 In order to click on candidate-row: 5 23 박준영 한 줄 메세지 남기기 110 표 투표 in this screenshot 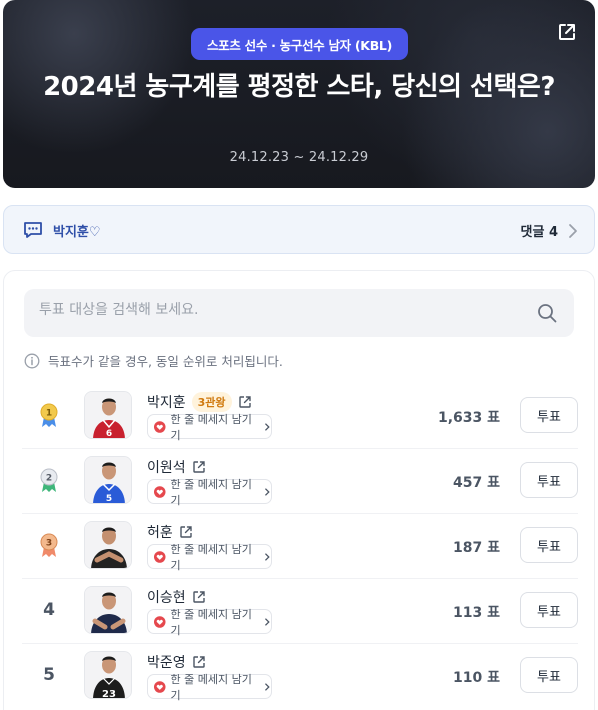, I will do `click(300, 676)`.